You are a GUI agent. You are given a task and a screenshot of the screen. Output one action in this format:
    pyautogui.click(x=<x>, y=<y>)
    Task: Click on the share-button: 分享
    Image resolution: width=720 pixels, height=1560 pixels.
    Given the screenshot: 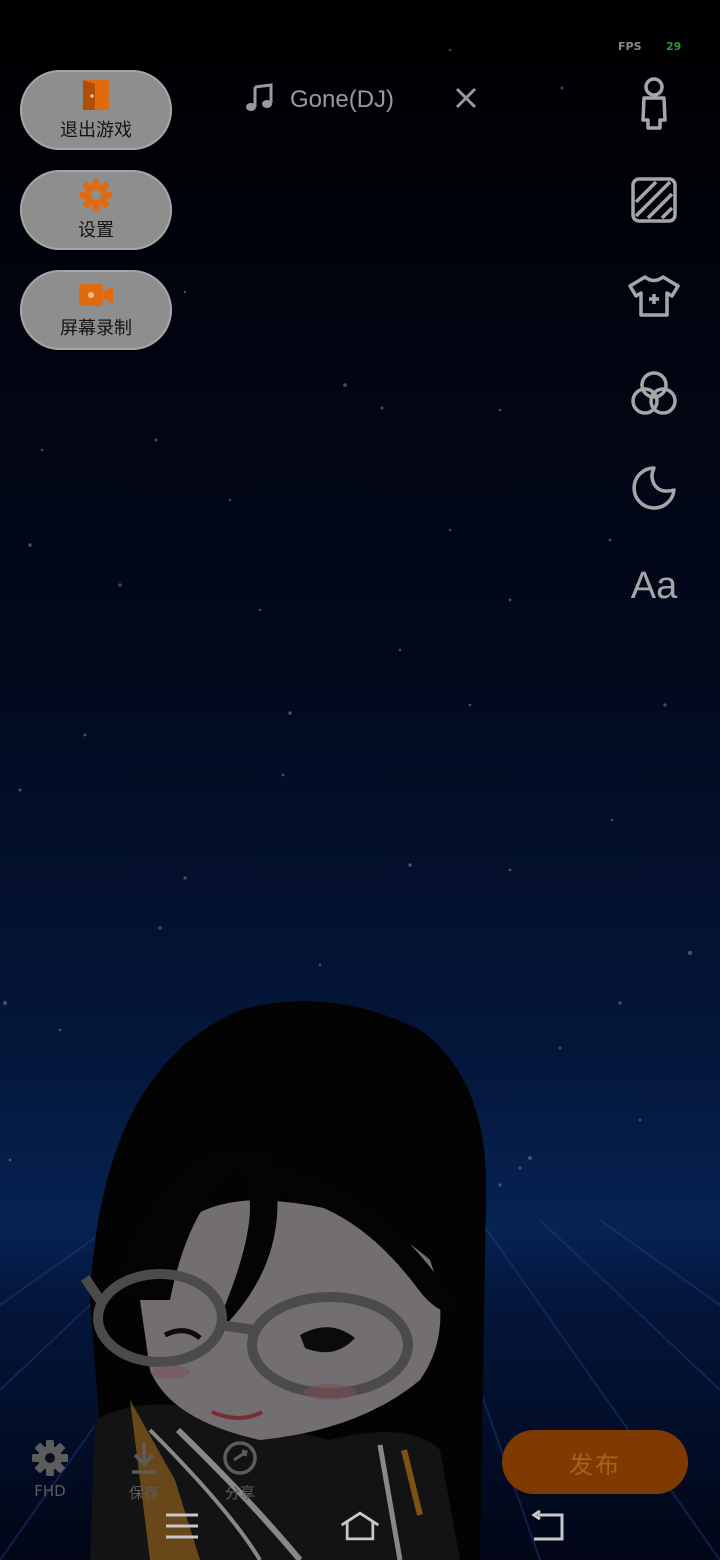 What is the action you would take?
    pyautogui.click(x=240, y=1470)
    